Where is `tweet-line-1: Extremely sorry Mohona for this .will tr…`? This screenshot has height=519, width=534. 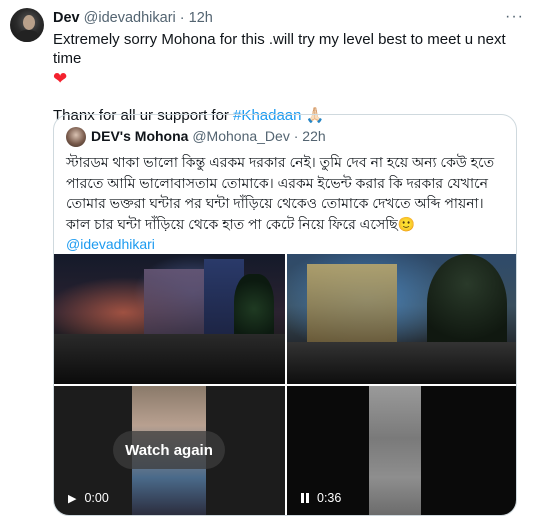
tweet-line-1: Extremely sorry Mohona for this .will tr… is located at coordinates (279, 49).